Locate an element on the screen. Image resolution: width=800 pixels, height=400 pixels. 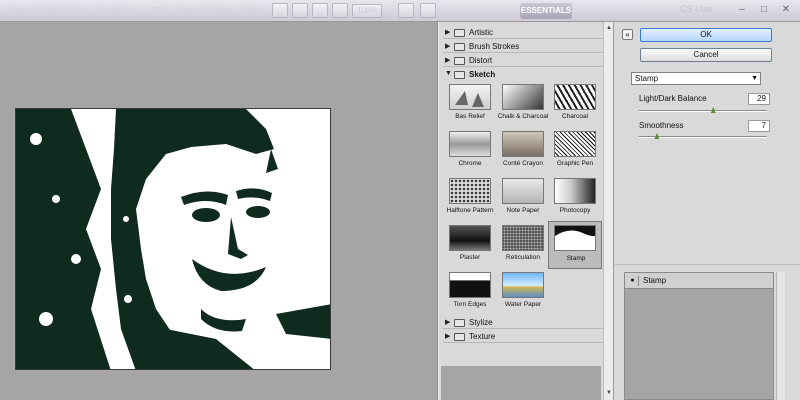
cs-live-button: CS Live is located at coordinates (696, 9).